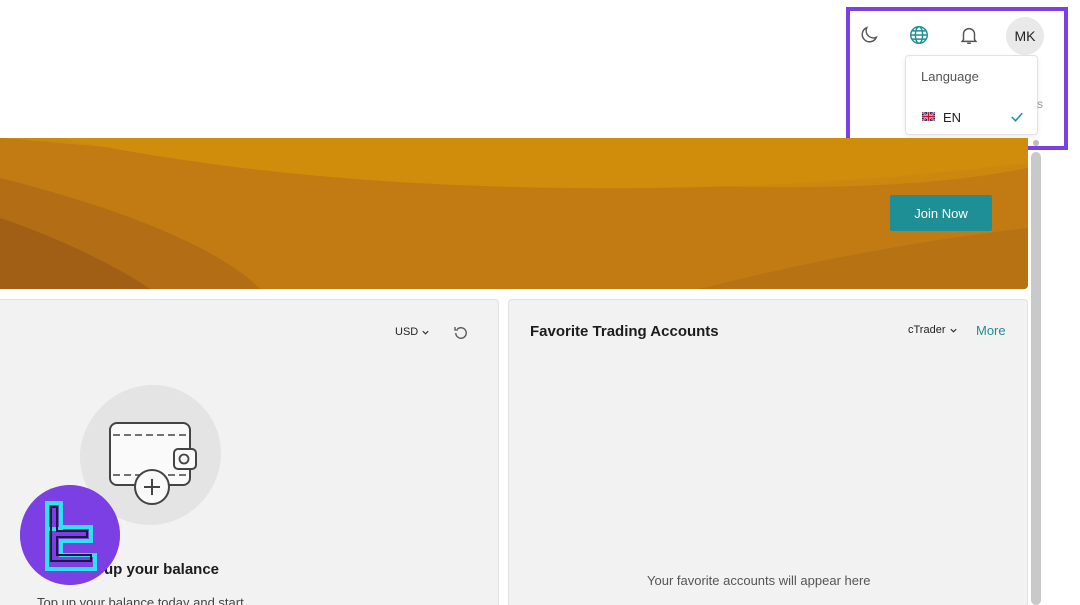 This screenshot has height=605, width=1080. What do you see at coordinates (1036, 378) in the screenshot?
I see `scrollbar-thumb` at bounding box center [1036, 378].